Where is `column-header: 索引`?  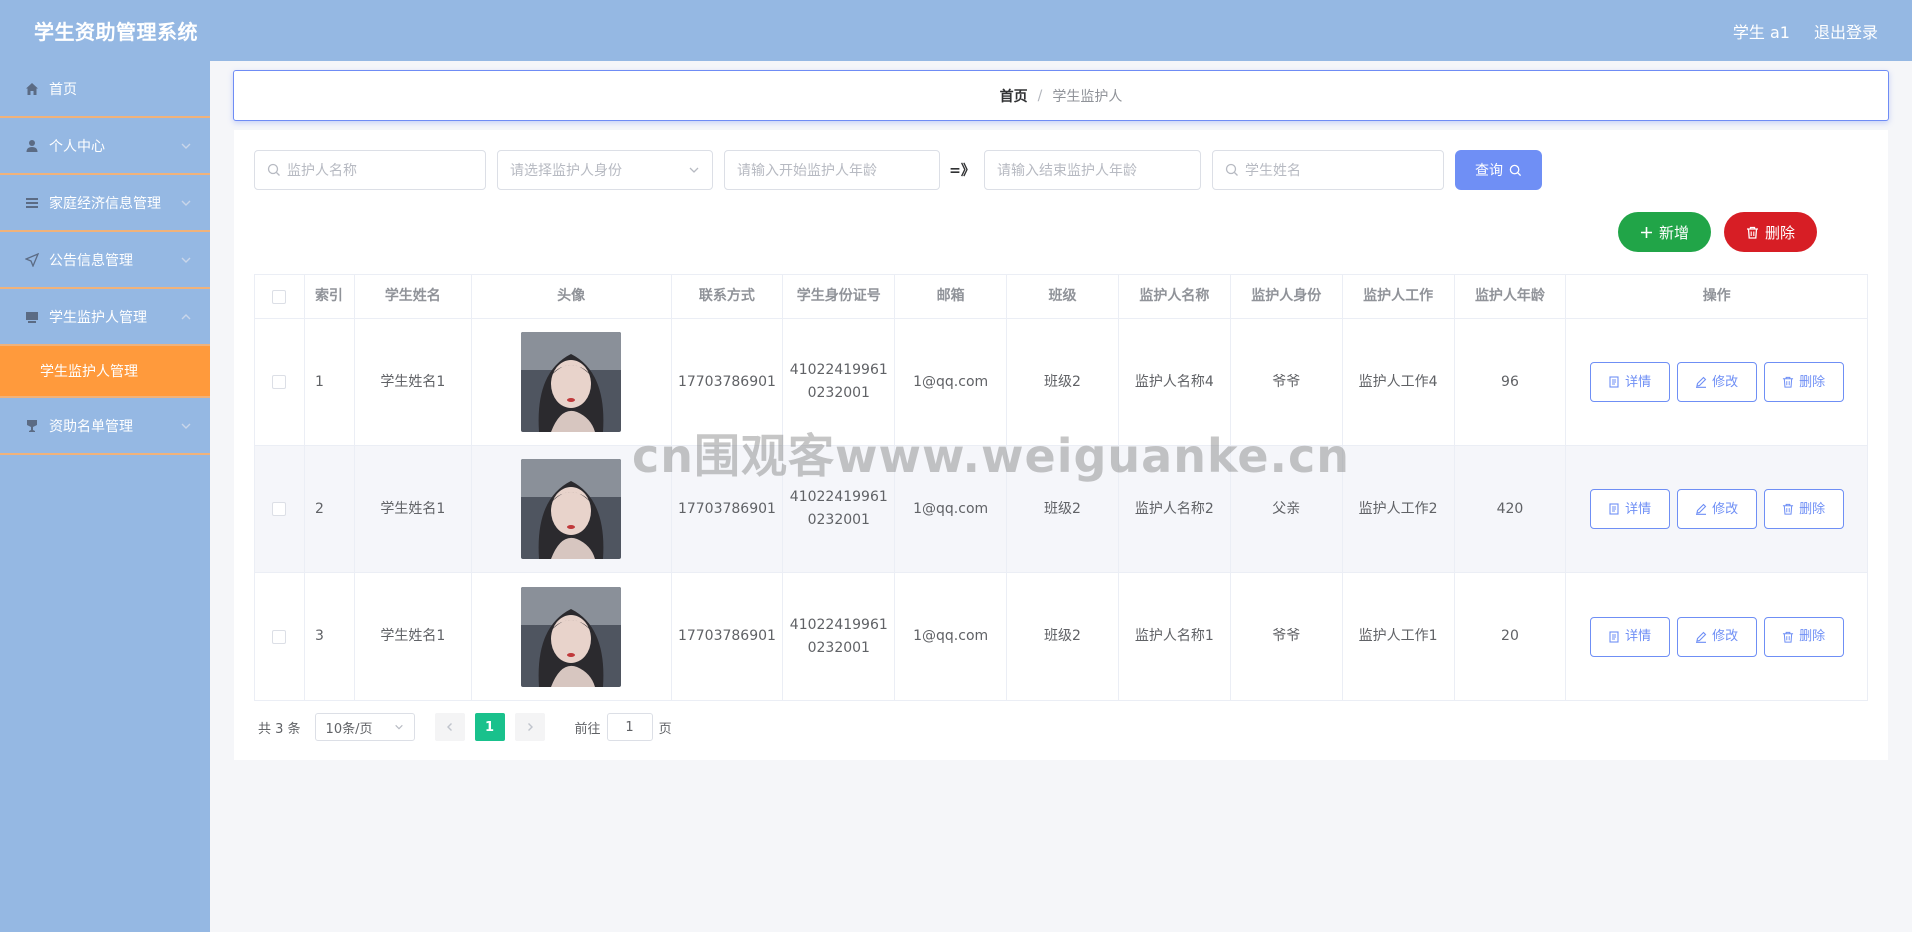 column-header: 索引 is located at coordinates (330, 296).